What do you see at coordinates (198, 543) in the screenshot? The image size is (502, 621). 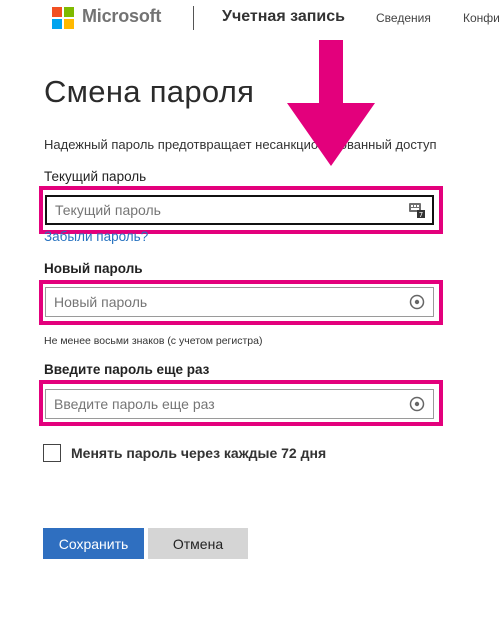 I see `cancel-button: Отмена` at bounding box center [198, 543].